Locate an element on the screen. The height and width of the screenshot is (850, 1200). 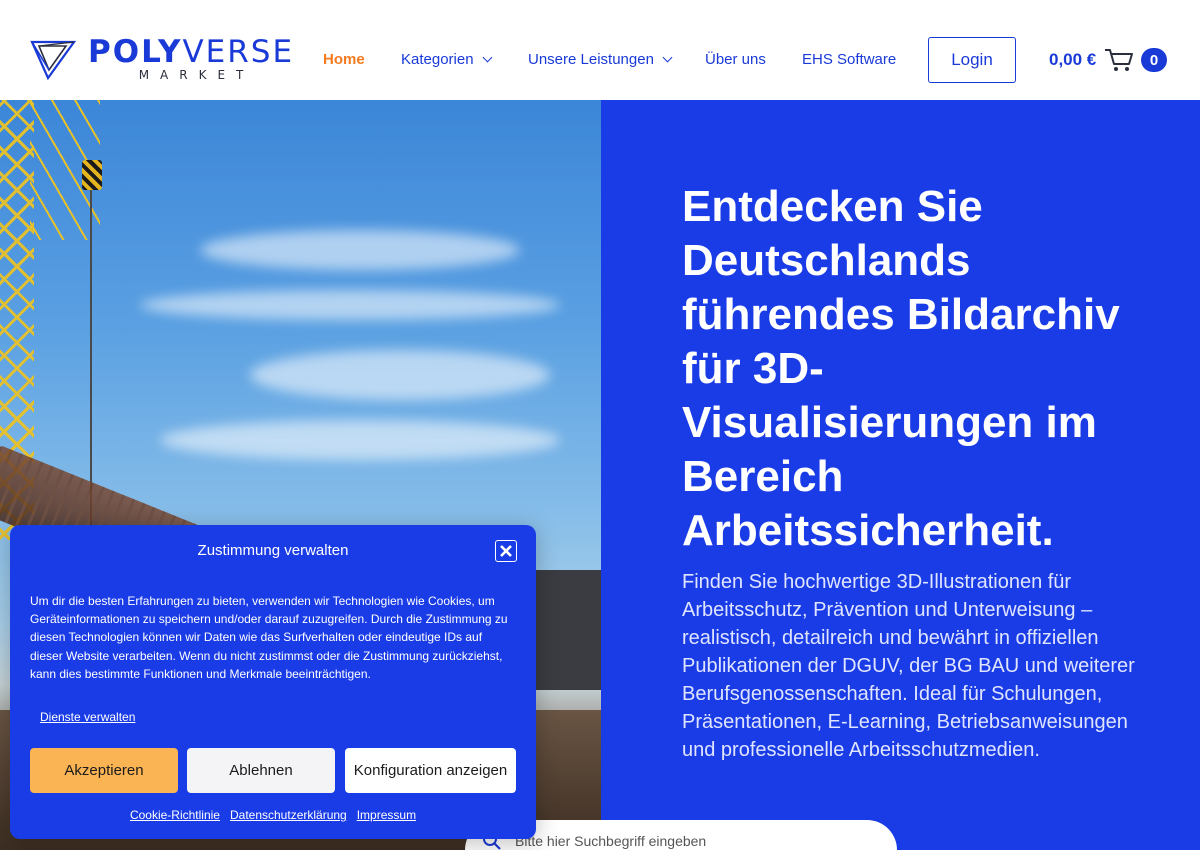
nav-leistungen: Unsere Leistungen is located at coordinates (600, 59).